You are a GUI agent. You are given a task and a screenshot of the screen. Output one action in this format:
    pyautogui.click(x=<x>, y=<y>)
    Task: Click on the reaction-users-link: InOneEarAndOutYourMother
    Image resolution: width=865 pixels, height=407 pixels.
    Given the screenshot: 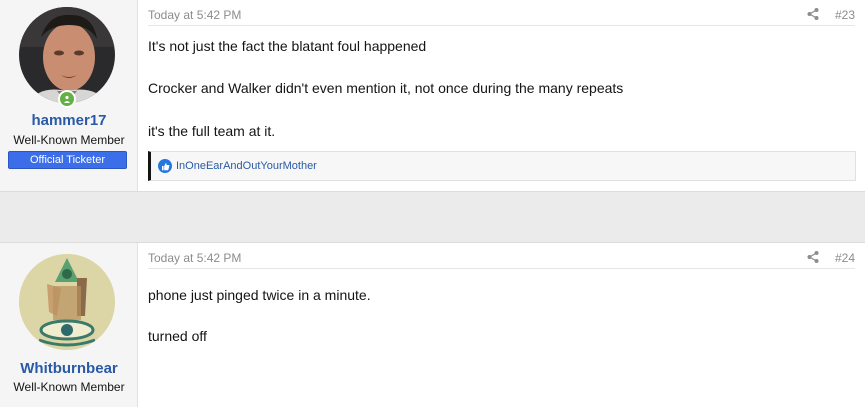 What is the action you would take?
    pyautogui.click(x=246, y=166)
    